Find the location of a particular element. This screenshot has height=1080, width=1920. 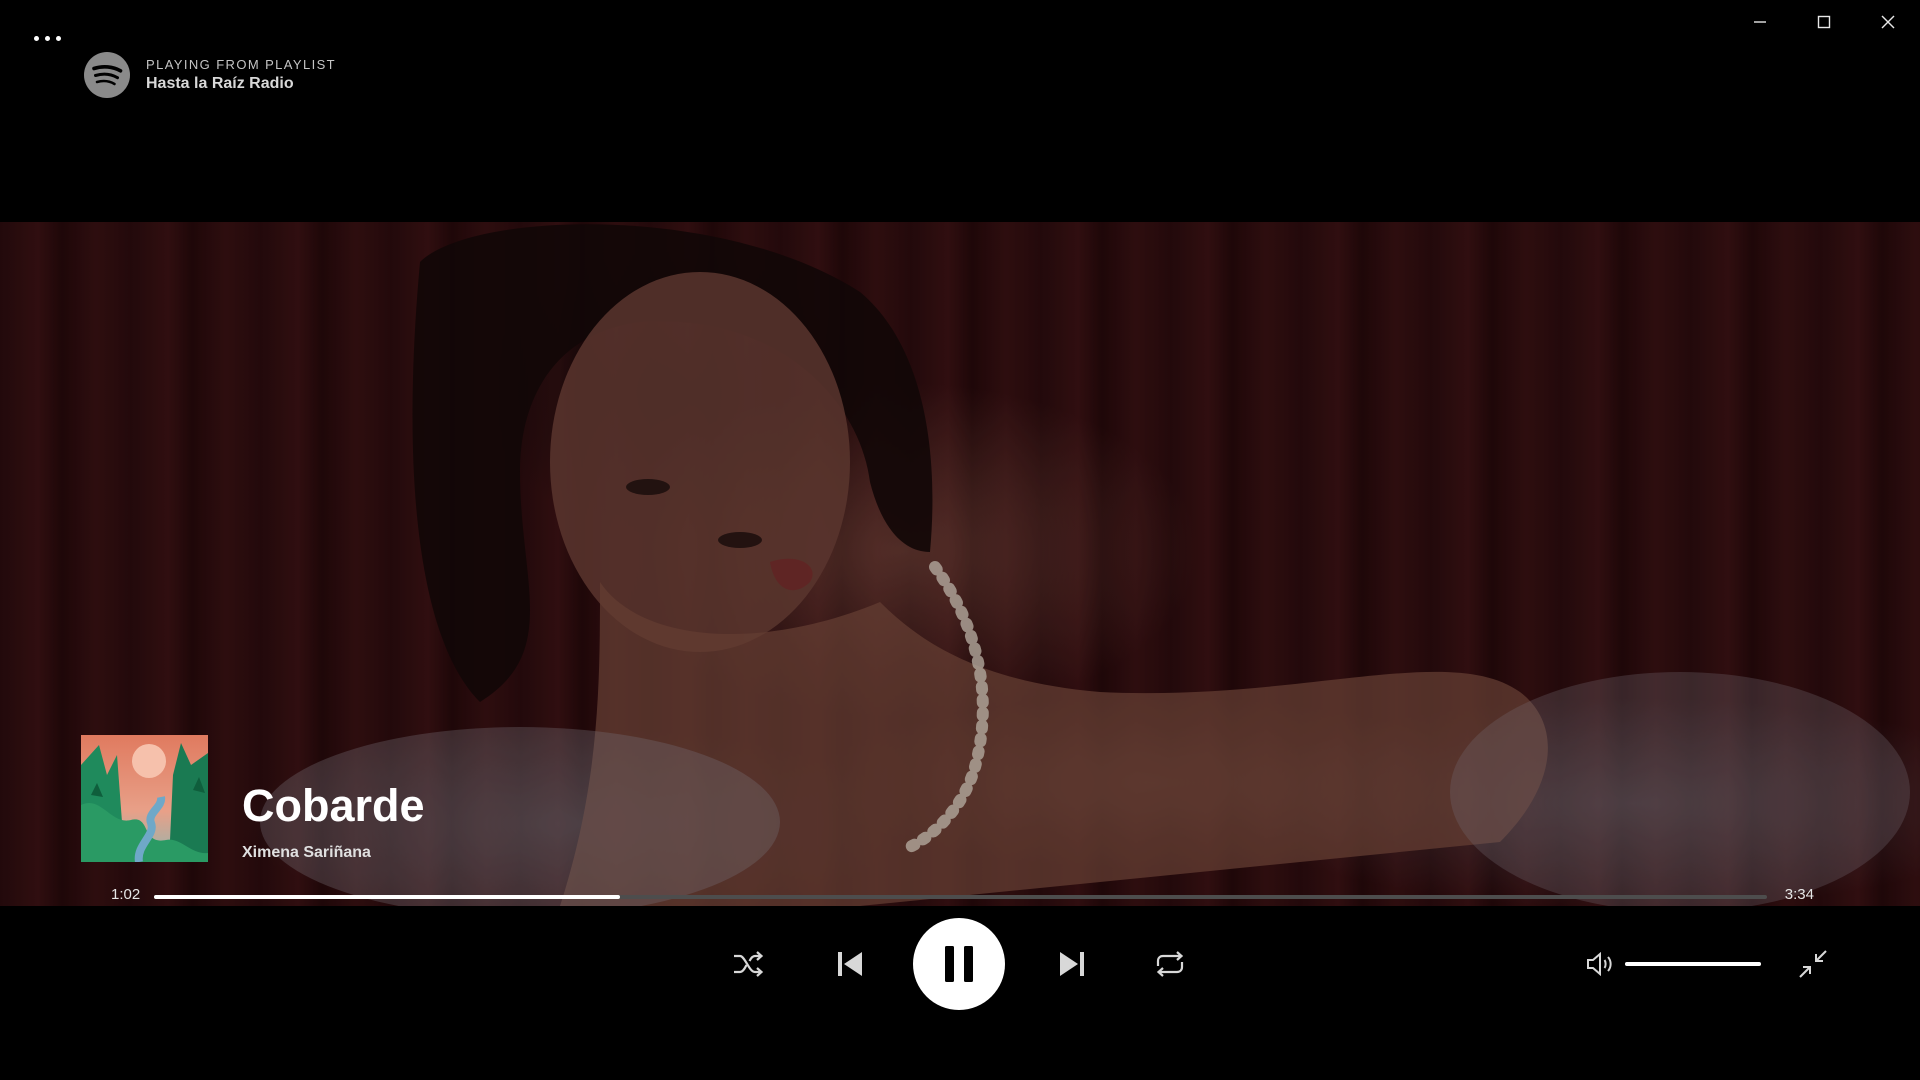

window-controls is located at coordinates (1824, 22).